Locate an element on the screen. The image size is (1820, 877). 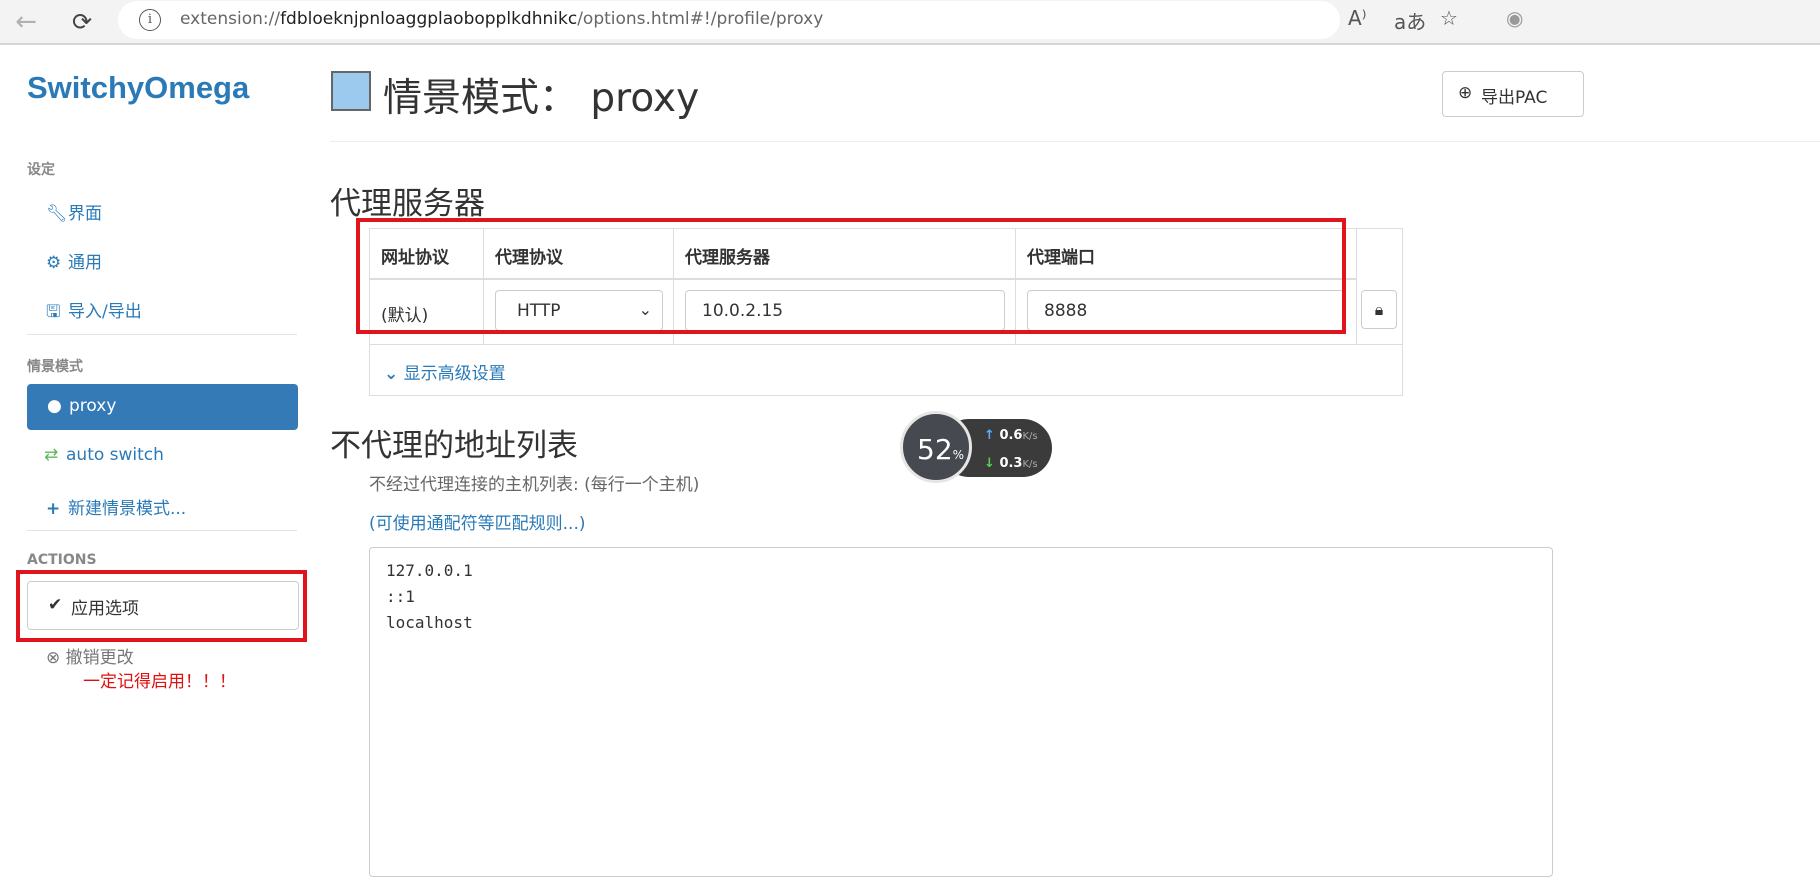
bypass-entry: localhost is located at coordinates (429, 622).